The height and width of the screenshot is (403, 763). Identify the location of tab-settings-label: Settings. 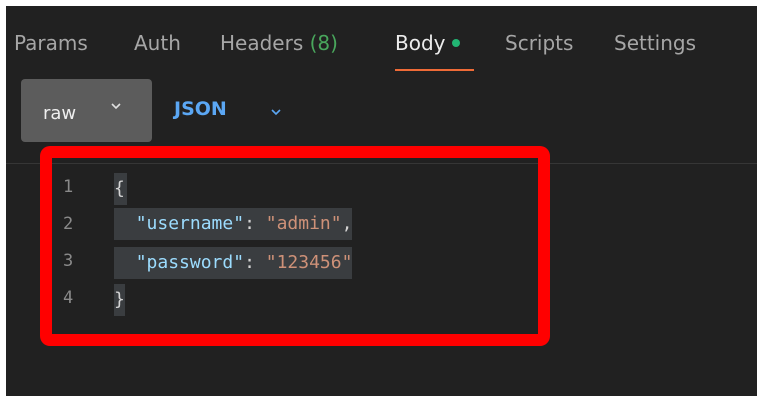
(655, 43).